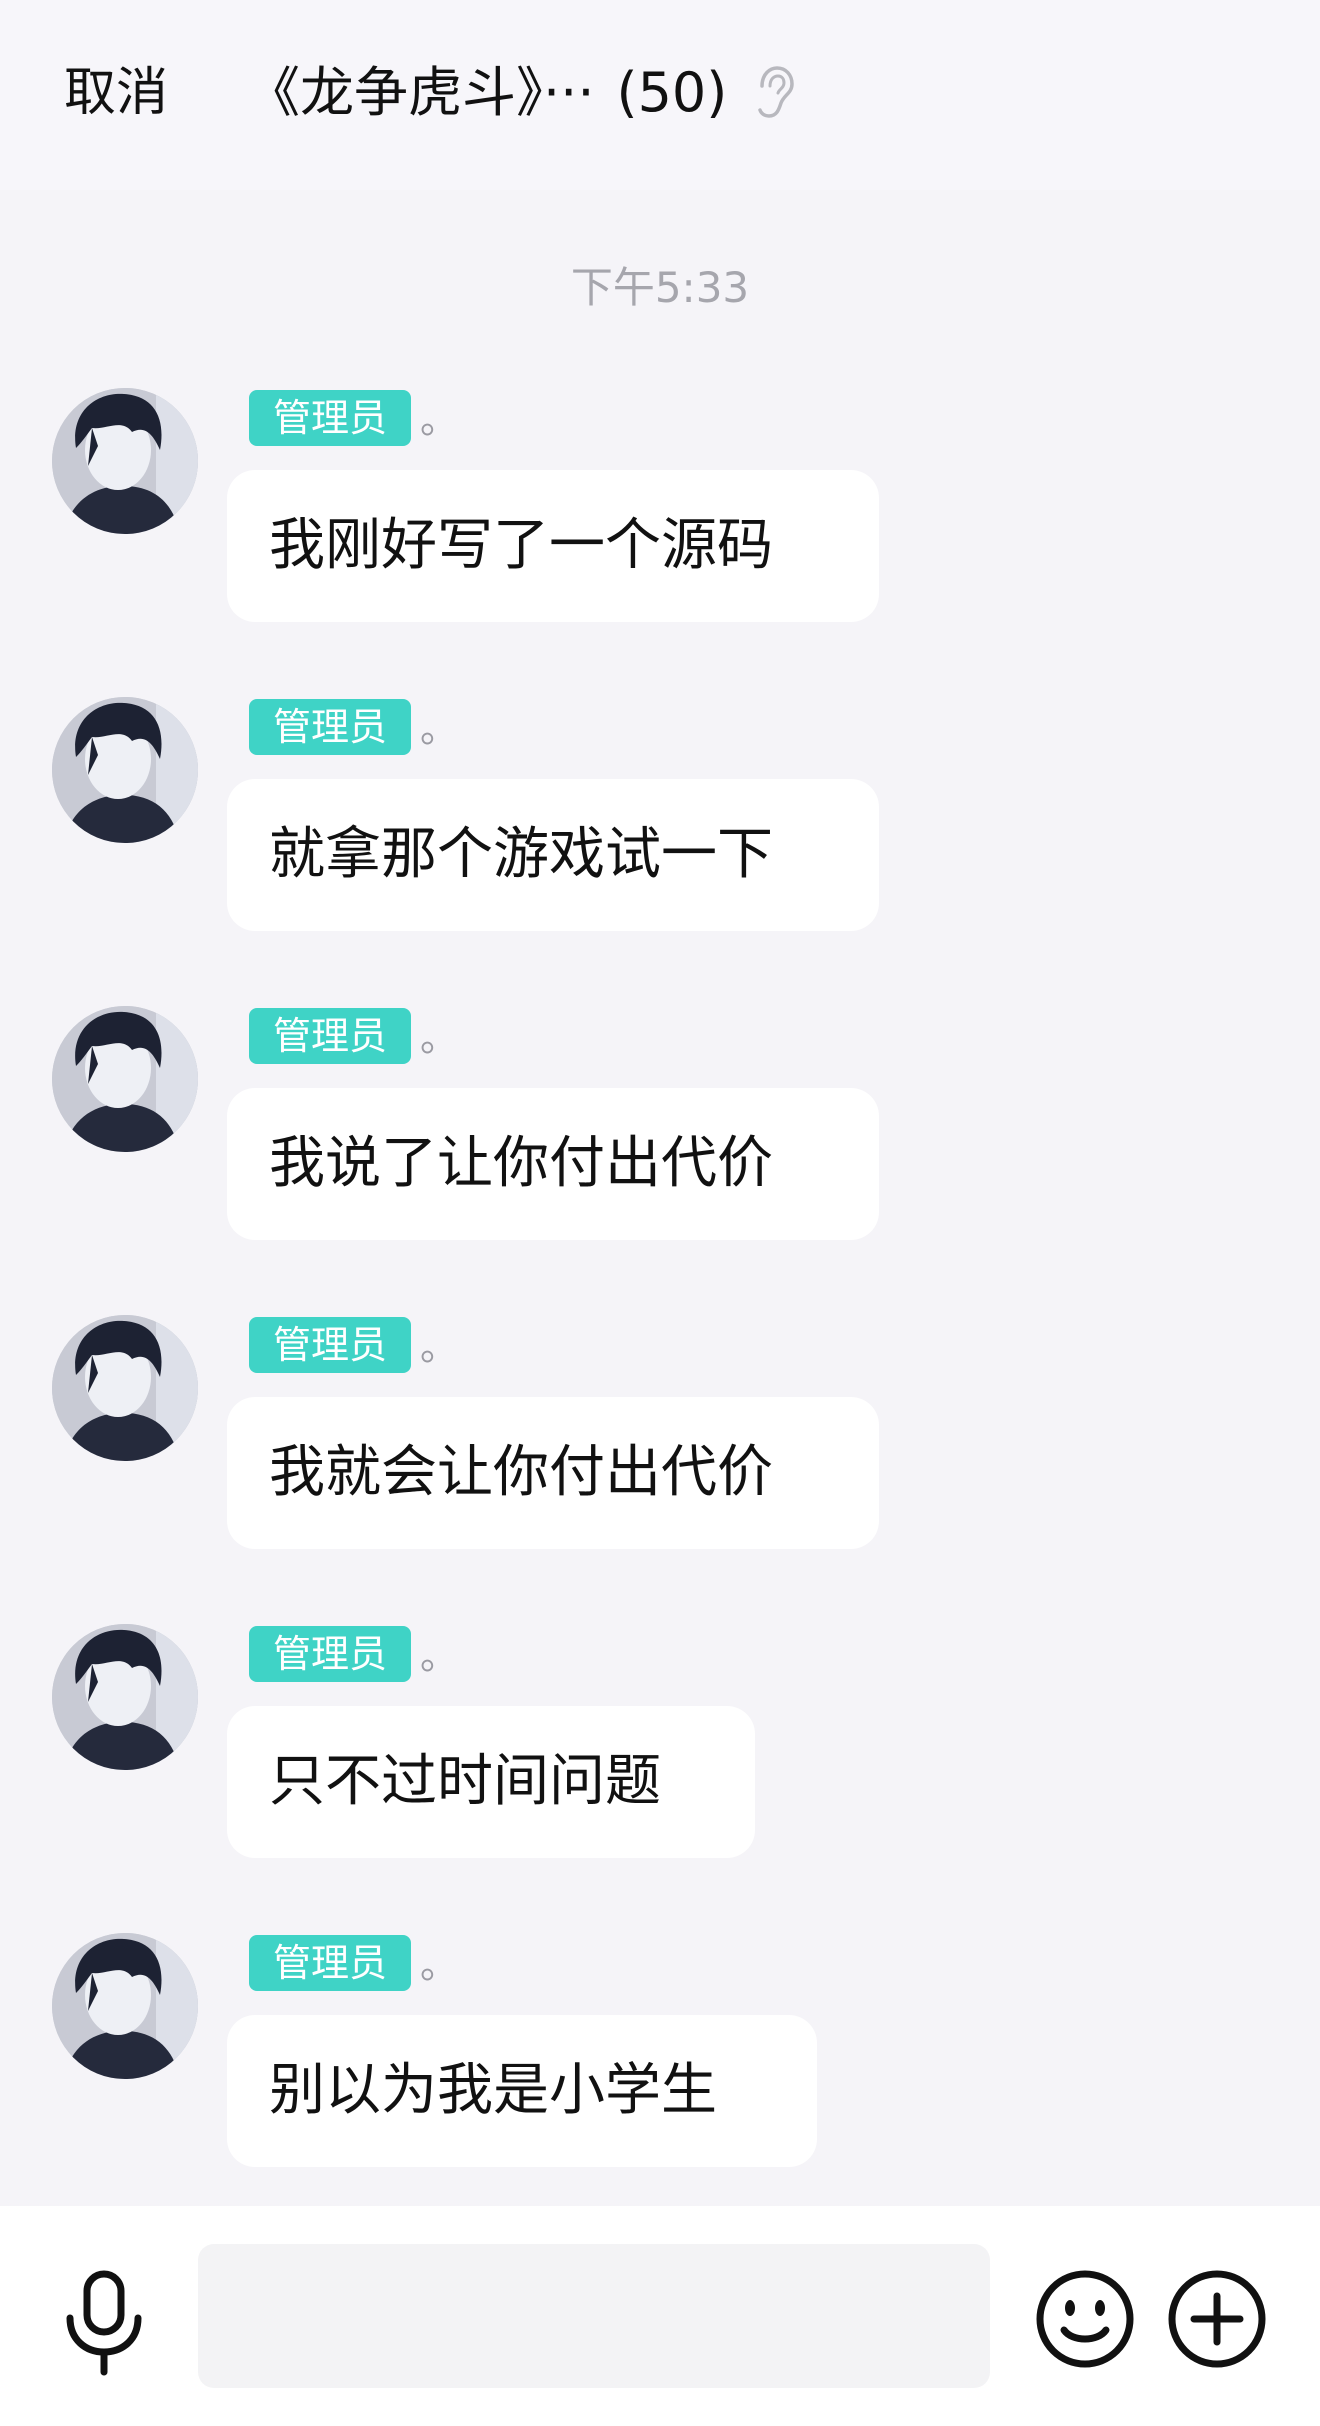 This screenshot has height=2426, width=1320. I want to click on member-count: (50), so click(672, 92).